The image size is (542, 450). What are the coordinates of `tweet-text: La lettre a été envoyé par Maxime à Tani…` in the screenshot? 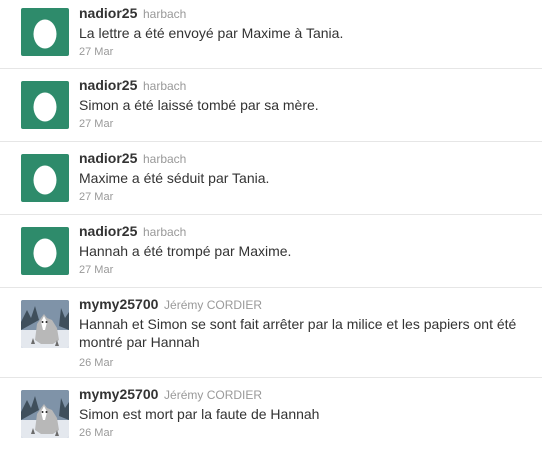 It's located at (211, 33).